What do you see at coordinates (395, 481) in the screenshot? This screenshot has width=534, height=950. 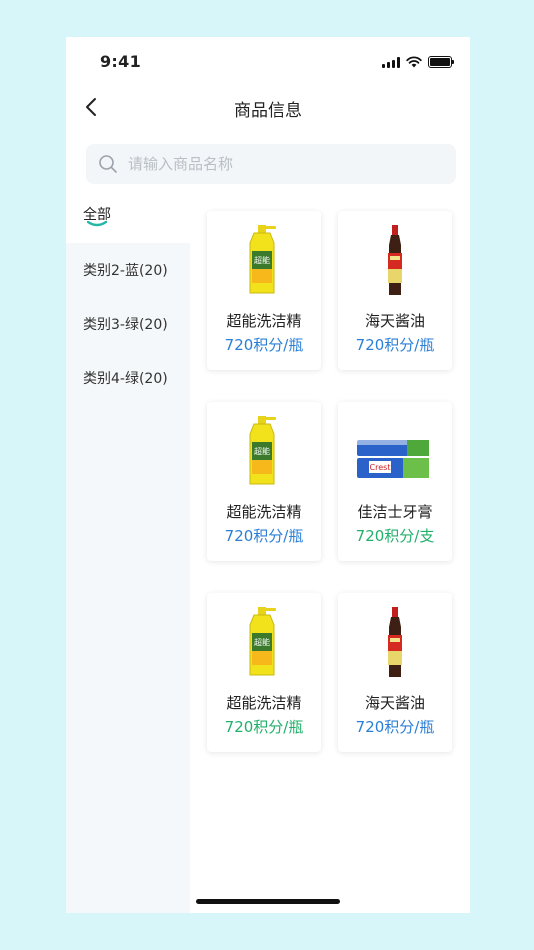 I see `product-card: Crest 佳洁士牙膏 720积分/支` at bounding box center [395, 481].